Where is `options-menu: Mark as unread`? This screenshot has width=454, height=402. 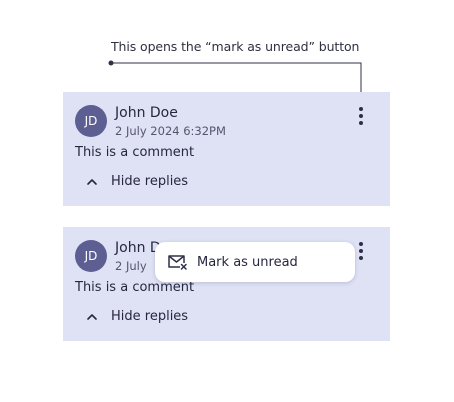 options-menu: Mark as unread is located at coordinates (255, 262).